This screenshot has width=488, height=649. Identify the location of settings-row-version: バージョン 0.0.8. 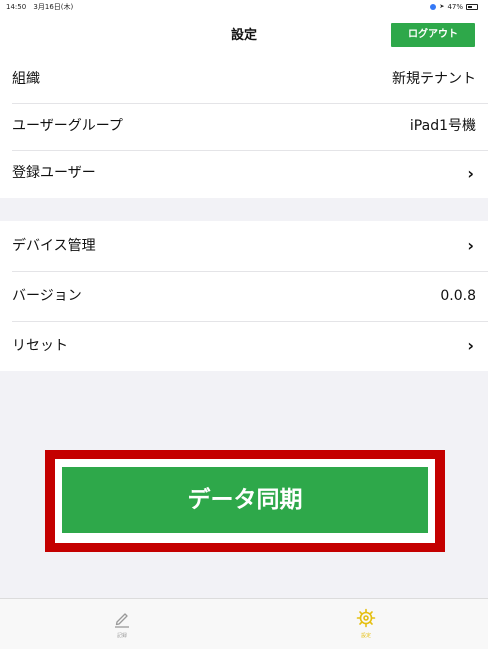
(244, 296).